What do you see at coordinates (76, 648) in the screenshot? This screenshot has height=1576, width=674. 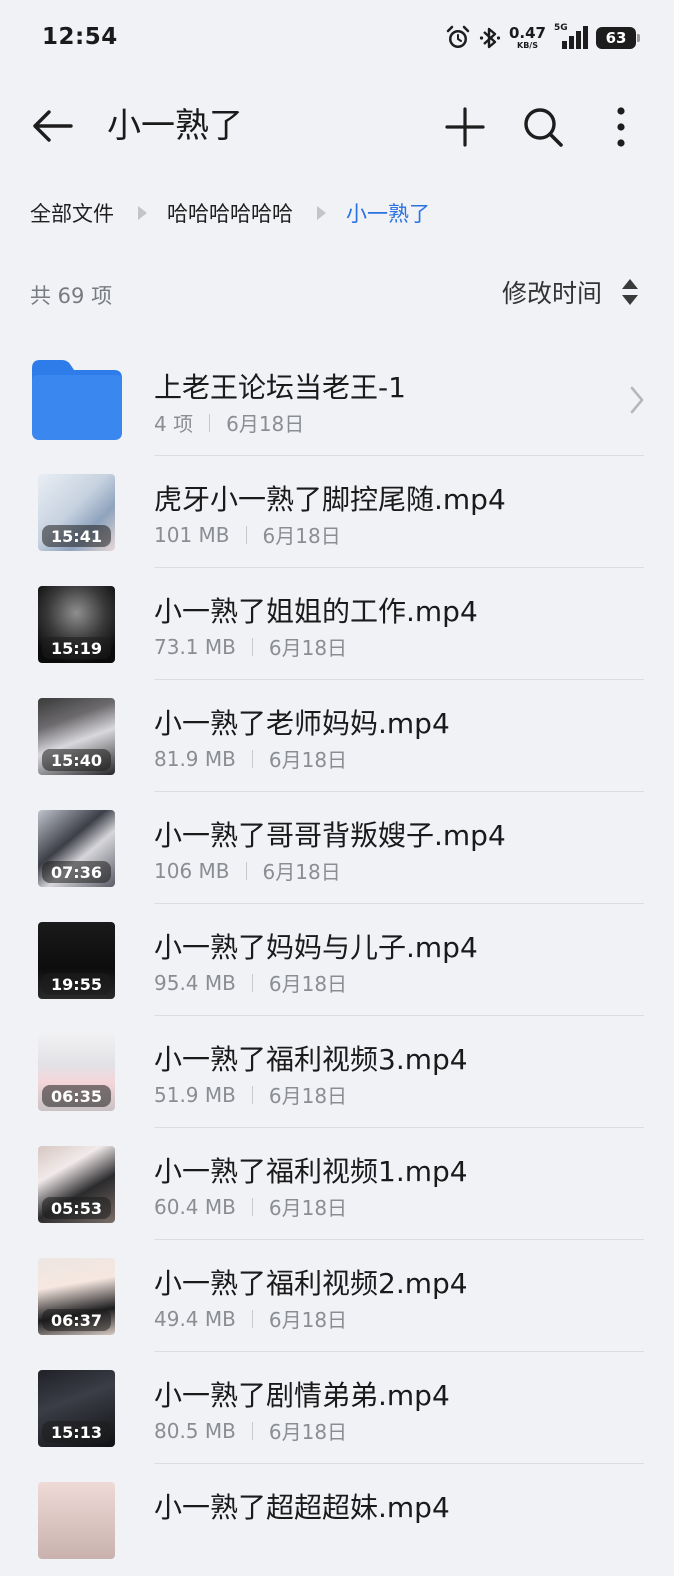 I see `video-duration: 15:19` at bounding box center [76, 648].